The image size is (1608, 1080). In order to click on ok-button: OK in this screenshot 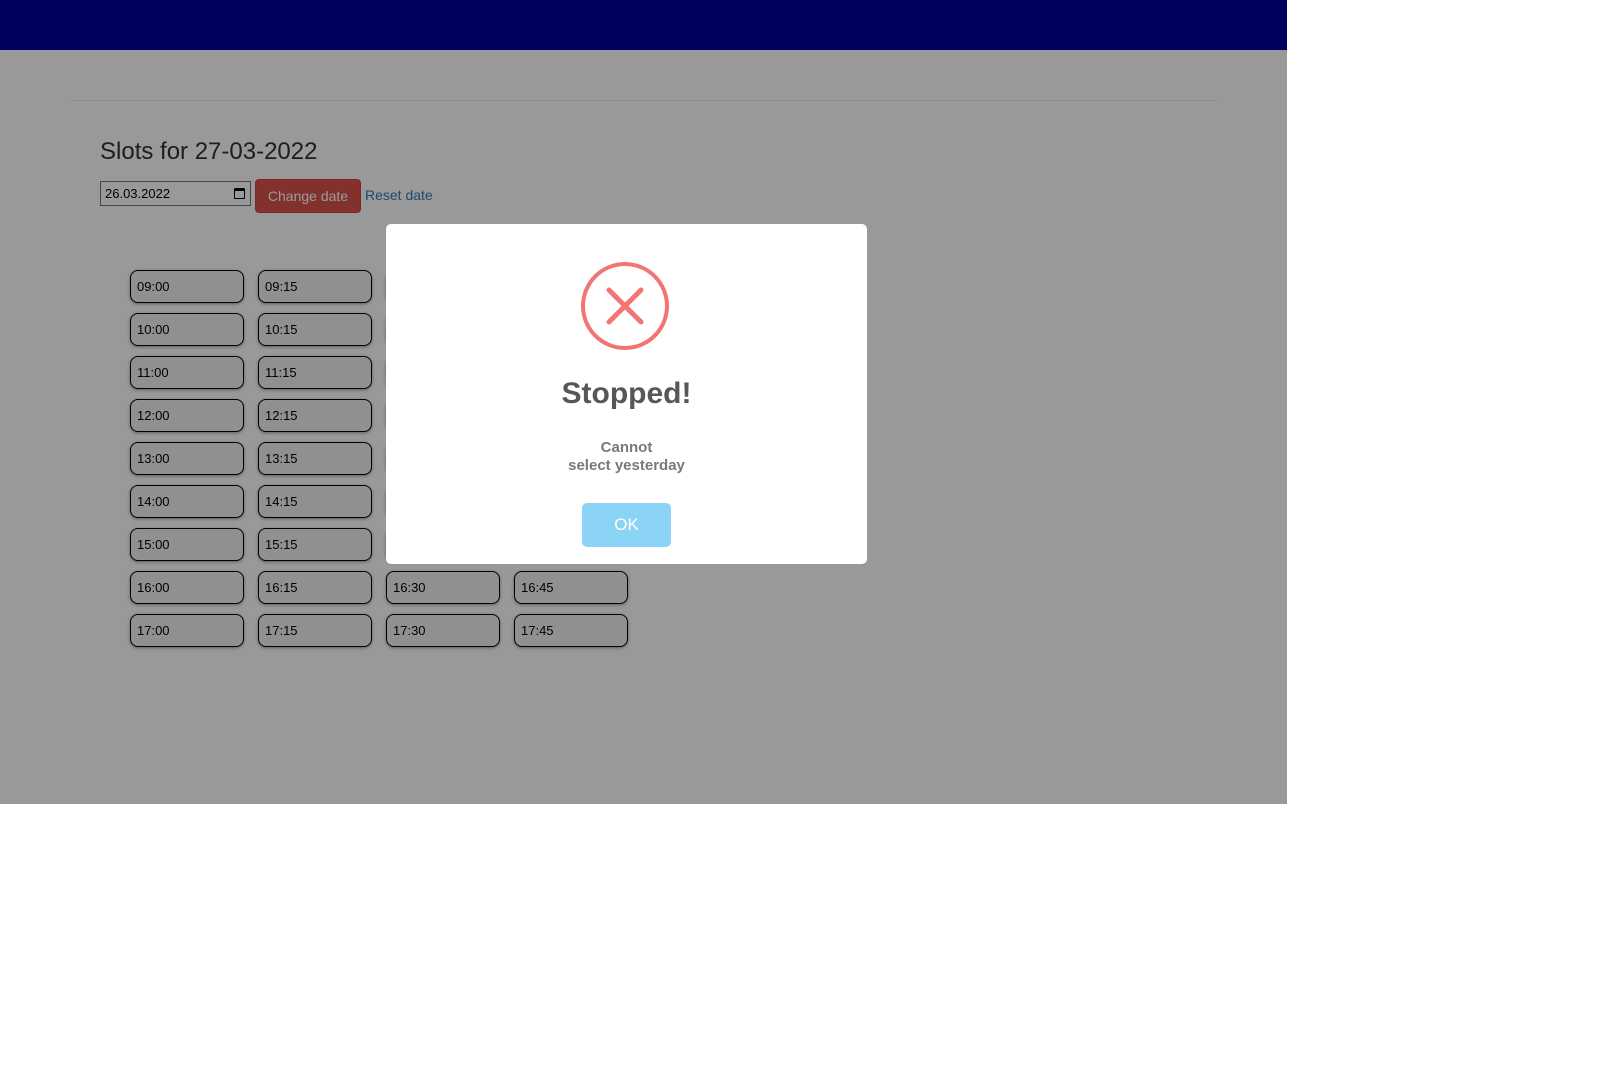, I will do `click(626, 525)`.